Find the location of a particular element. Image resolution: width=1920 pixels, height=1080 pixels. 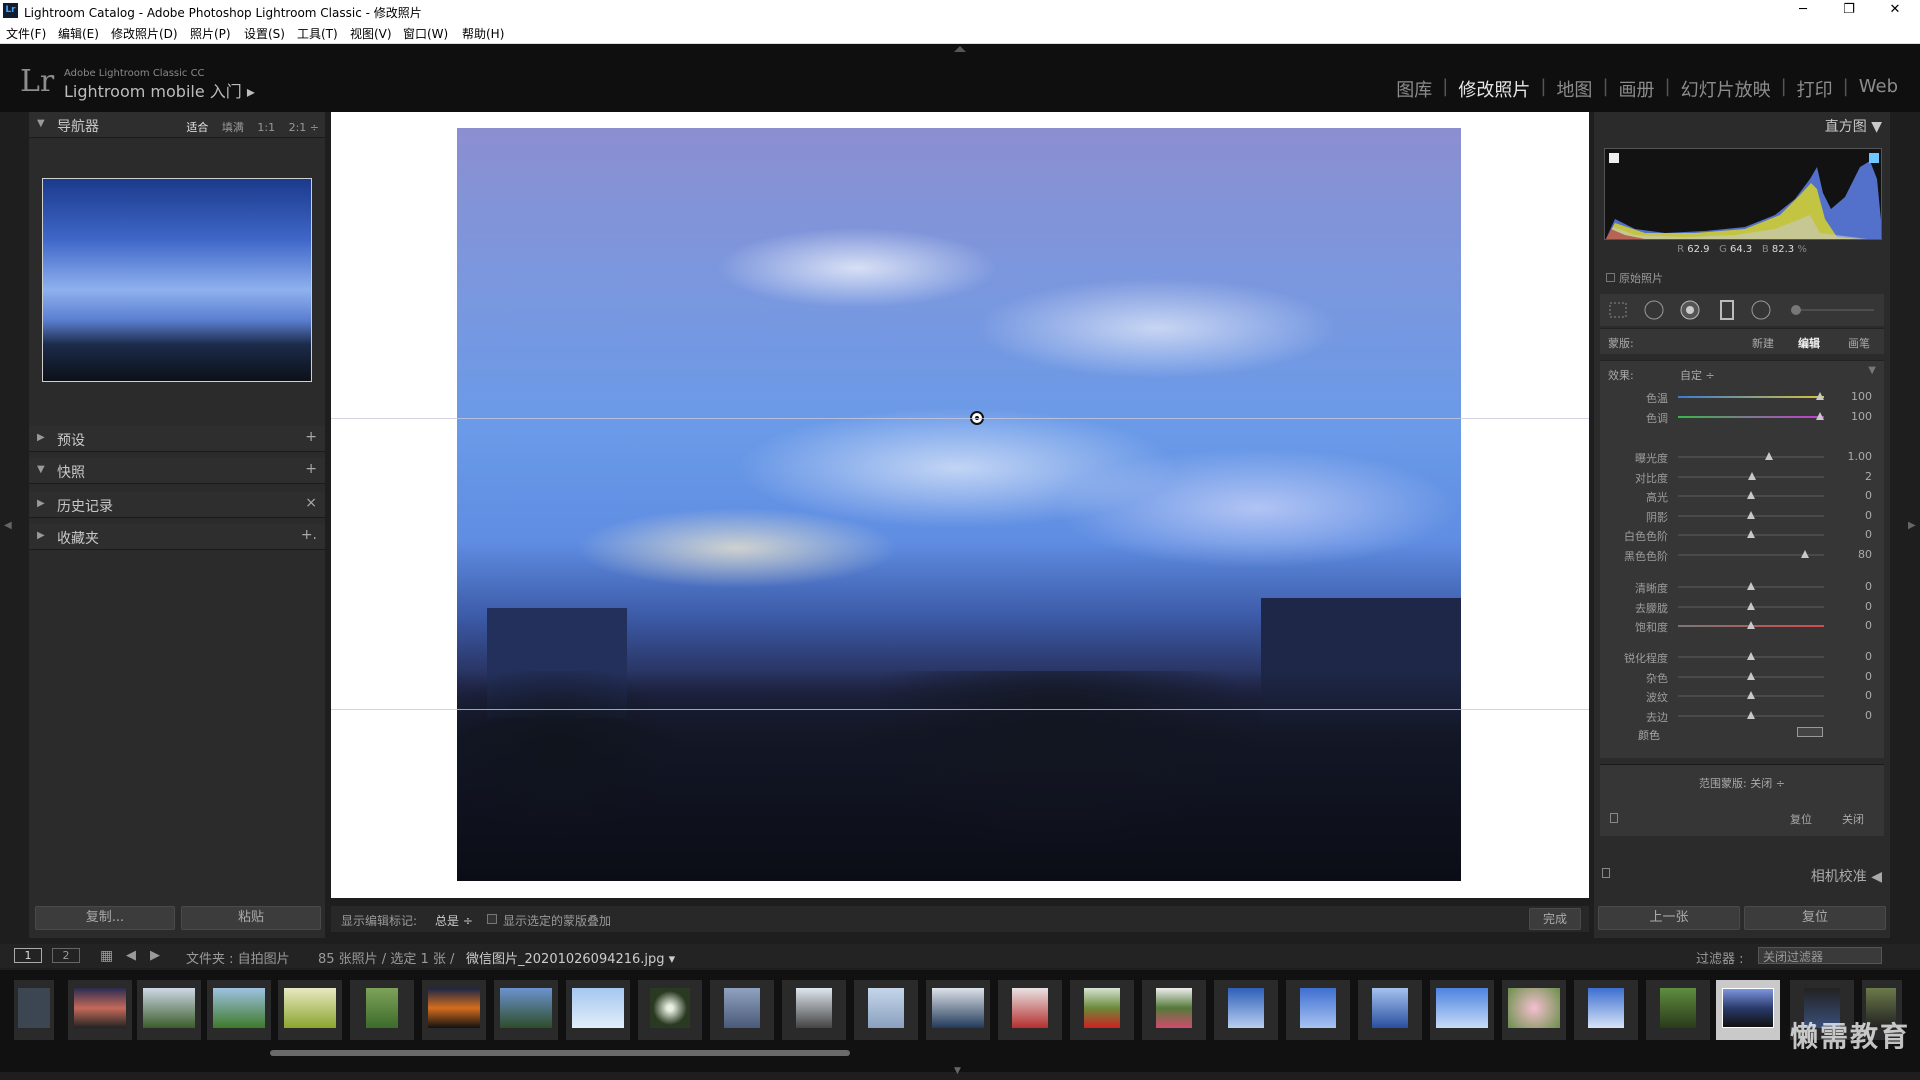

collapse-top-arrow-icon is located at coordinates (960, 49).